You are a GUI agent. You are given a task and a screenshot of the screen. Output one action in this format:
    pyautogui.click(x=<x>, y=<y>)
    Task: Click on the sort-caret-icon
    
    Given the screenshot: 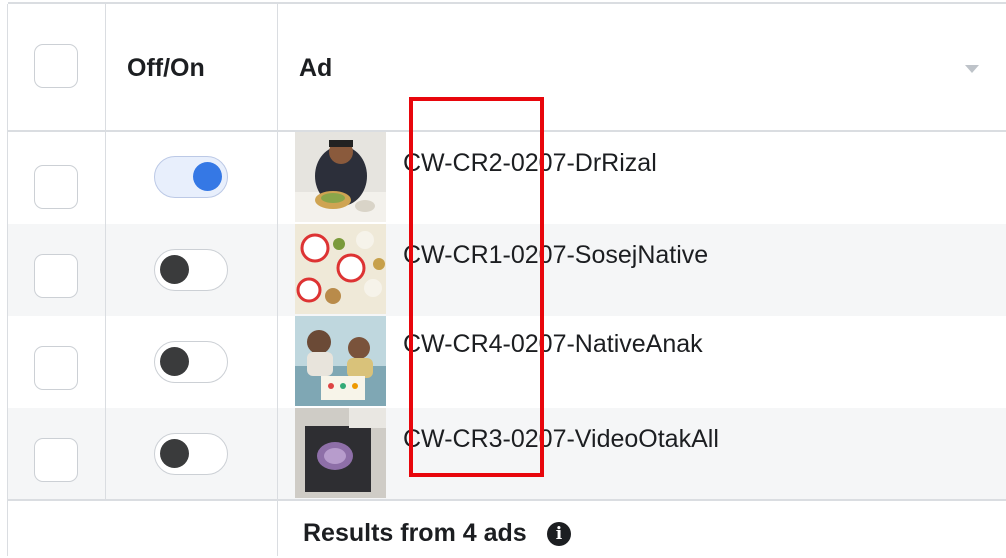 What is the action you would take?
    pyautogui.click(x=972, y=69)
    